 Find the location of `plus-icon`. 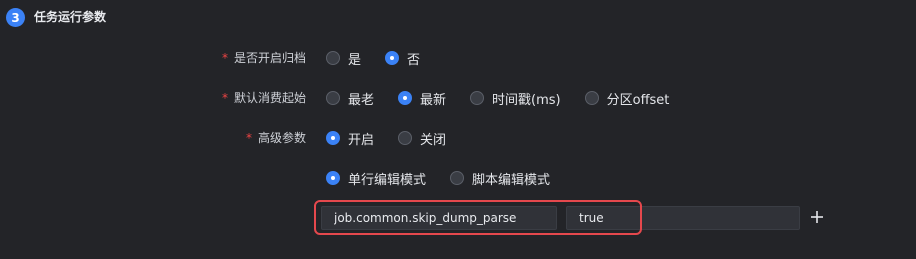

plus-icon is located at coordinates (817, 217).